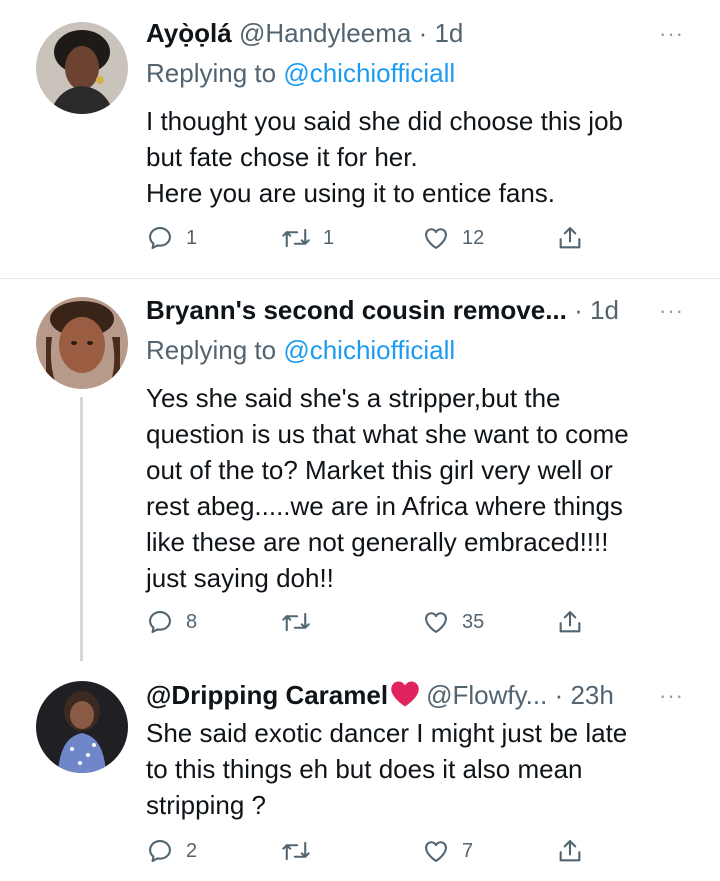 The width and height of the screenshot is (720, 881). What do you see at coordinates (267, 695) in the screenshot?
I see `display-name: @Dripping Caramel` at bounding box center [267, 695].